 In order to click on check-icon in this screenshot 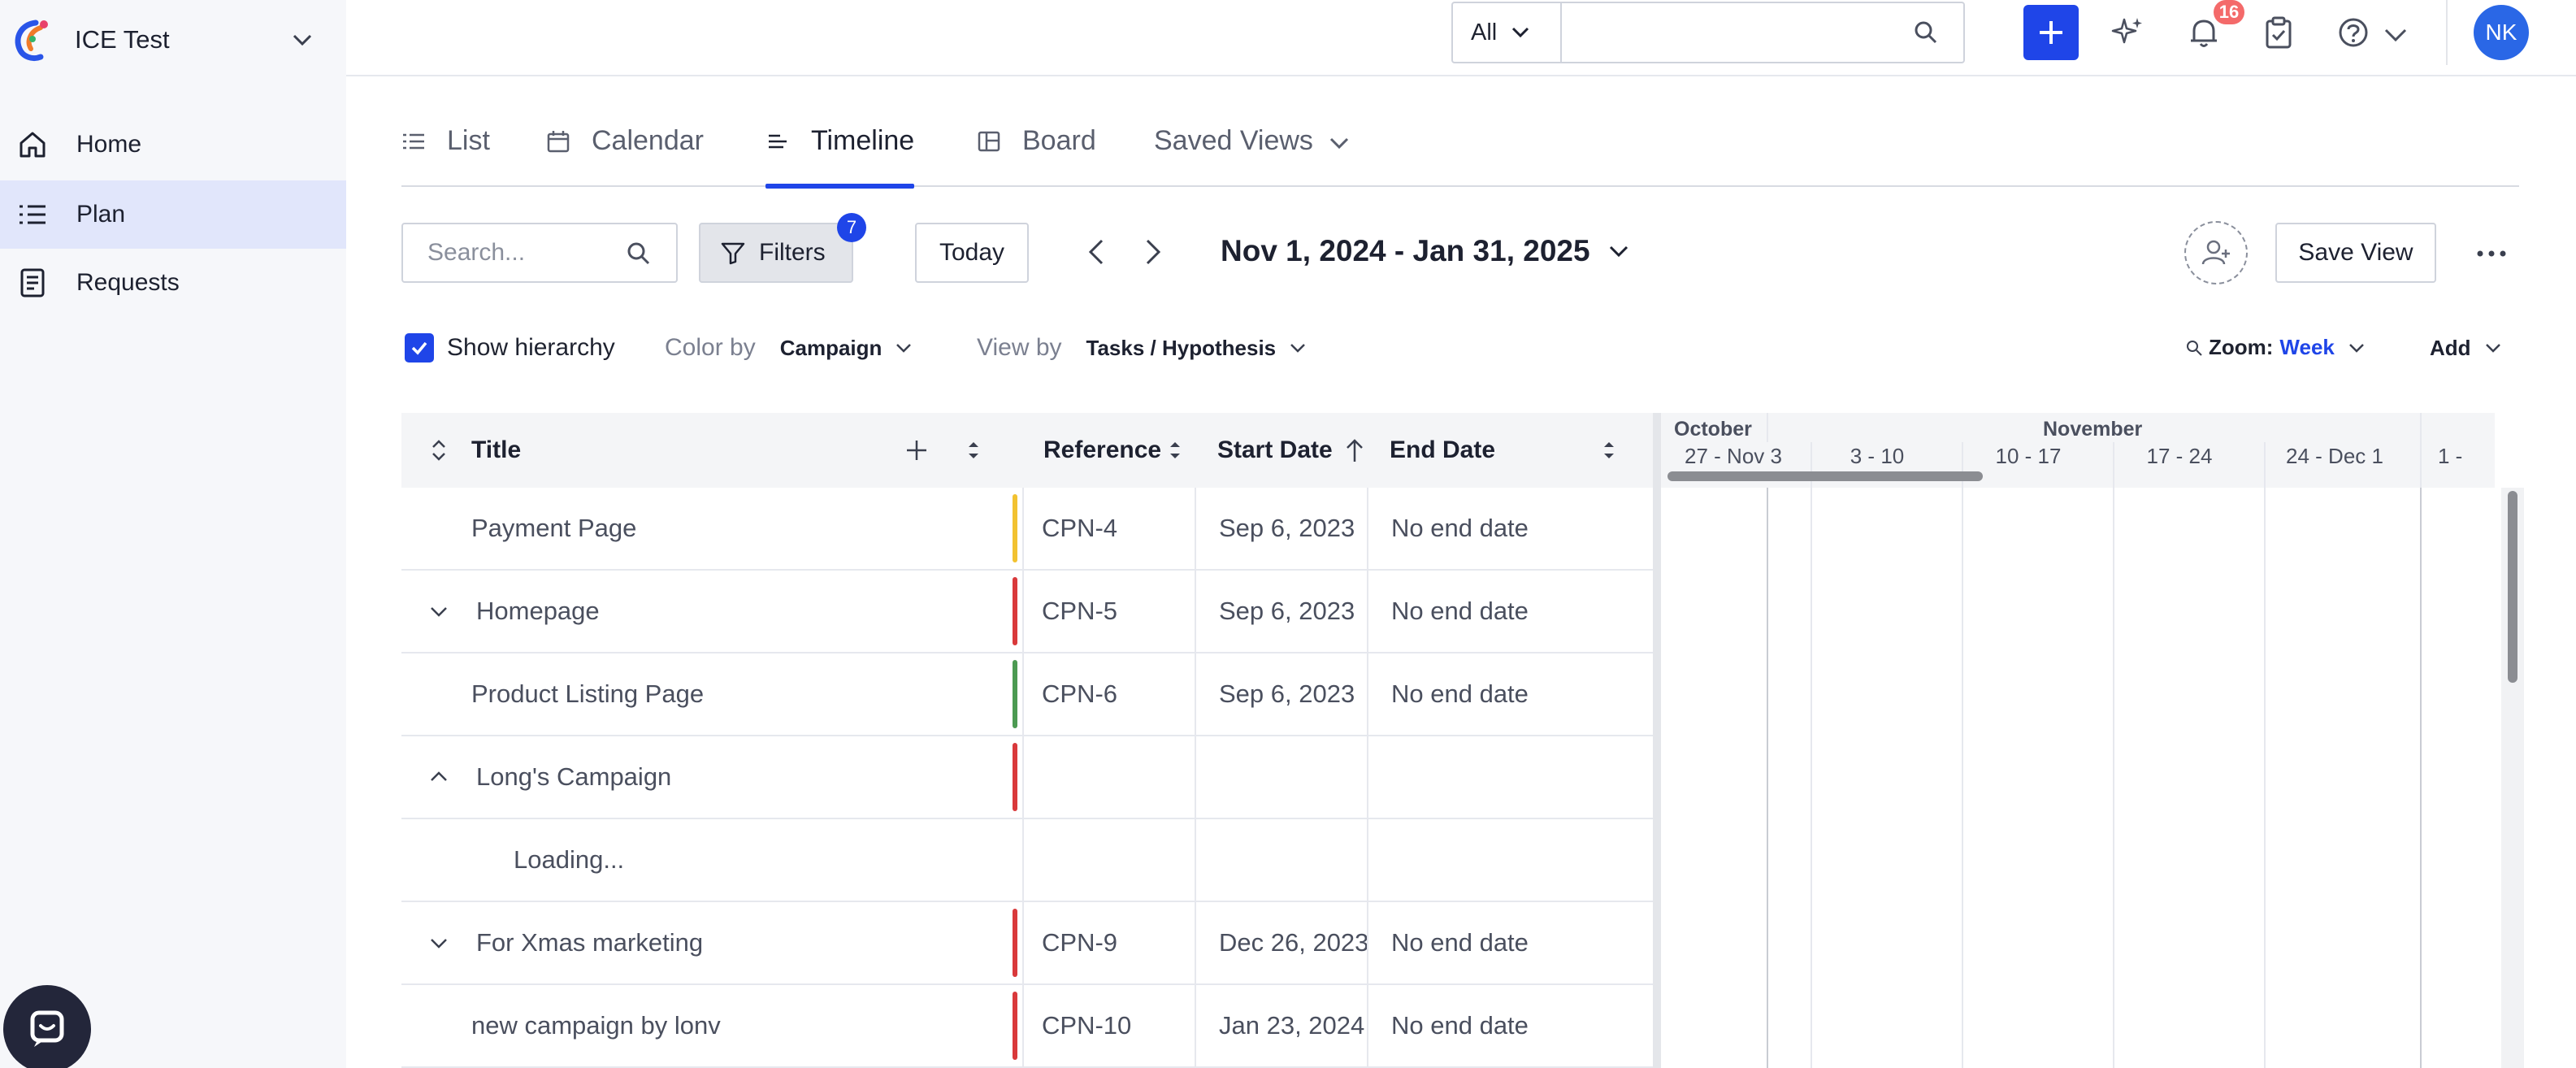, I will do `click(419, 348)`.